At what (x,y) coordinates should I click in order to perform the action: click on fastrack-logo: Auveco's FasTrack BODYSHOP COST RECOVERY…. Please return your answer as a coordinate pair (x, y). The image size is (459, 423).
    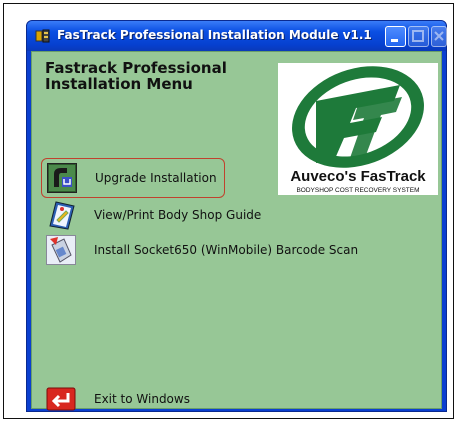
    Looking at the image, I should click on (358, 129).